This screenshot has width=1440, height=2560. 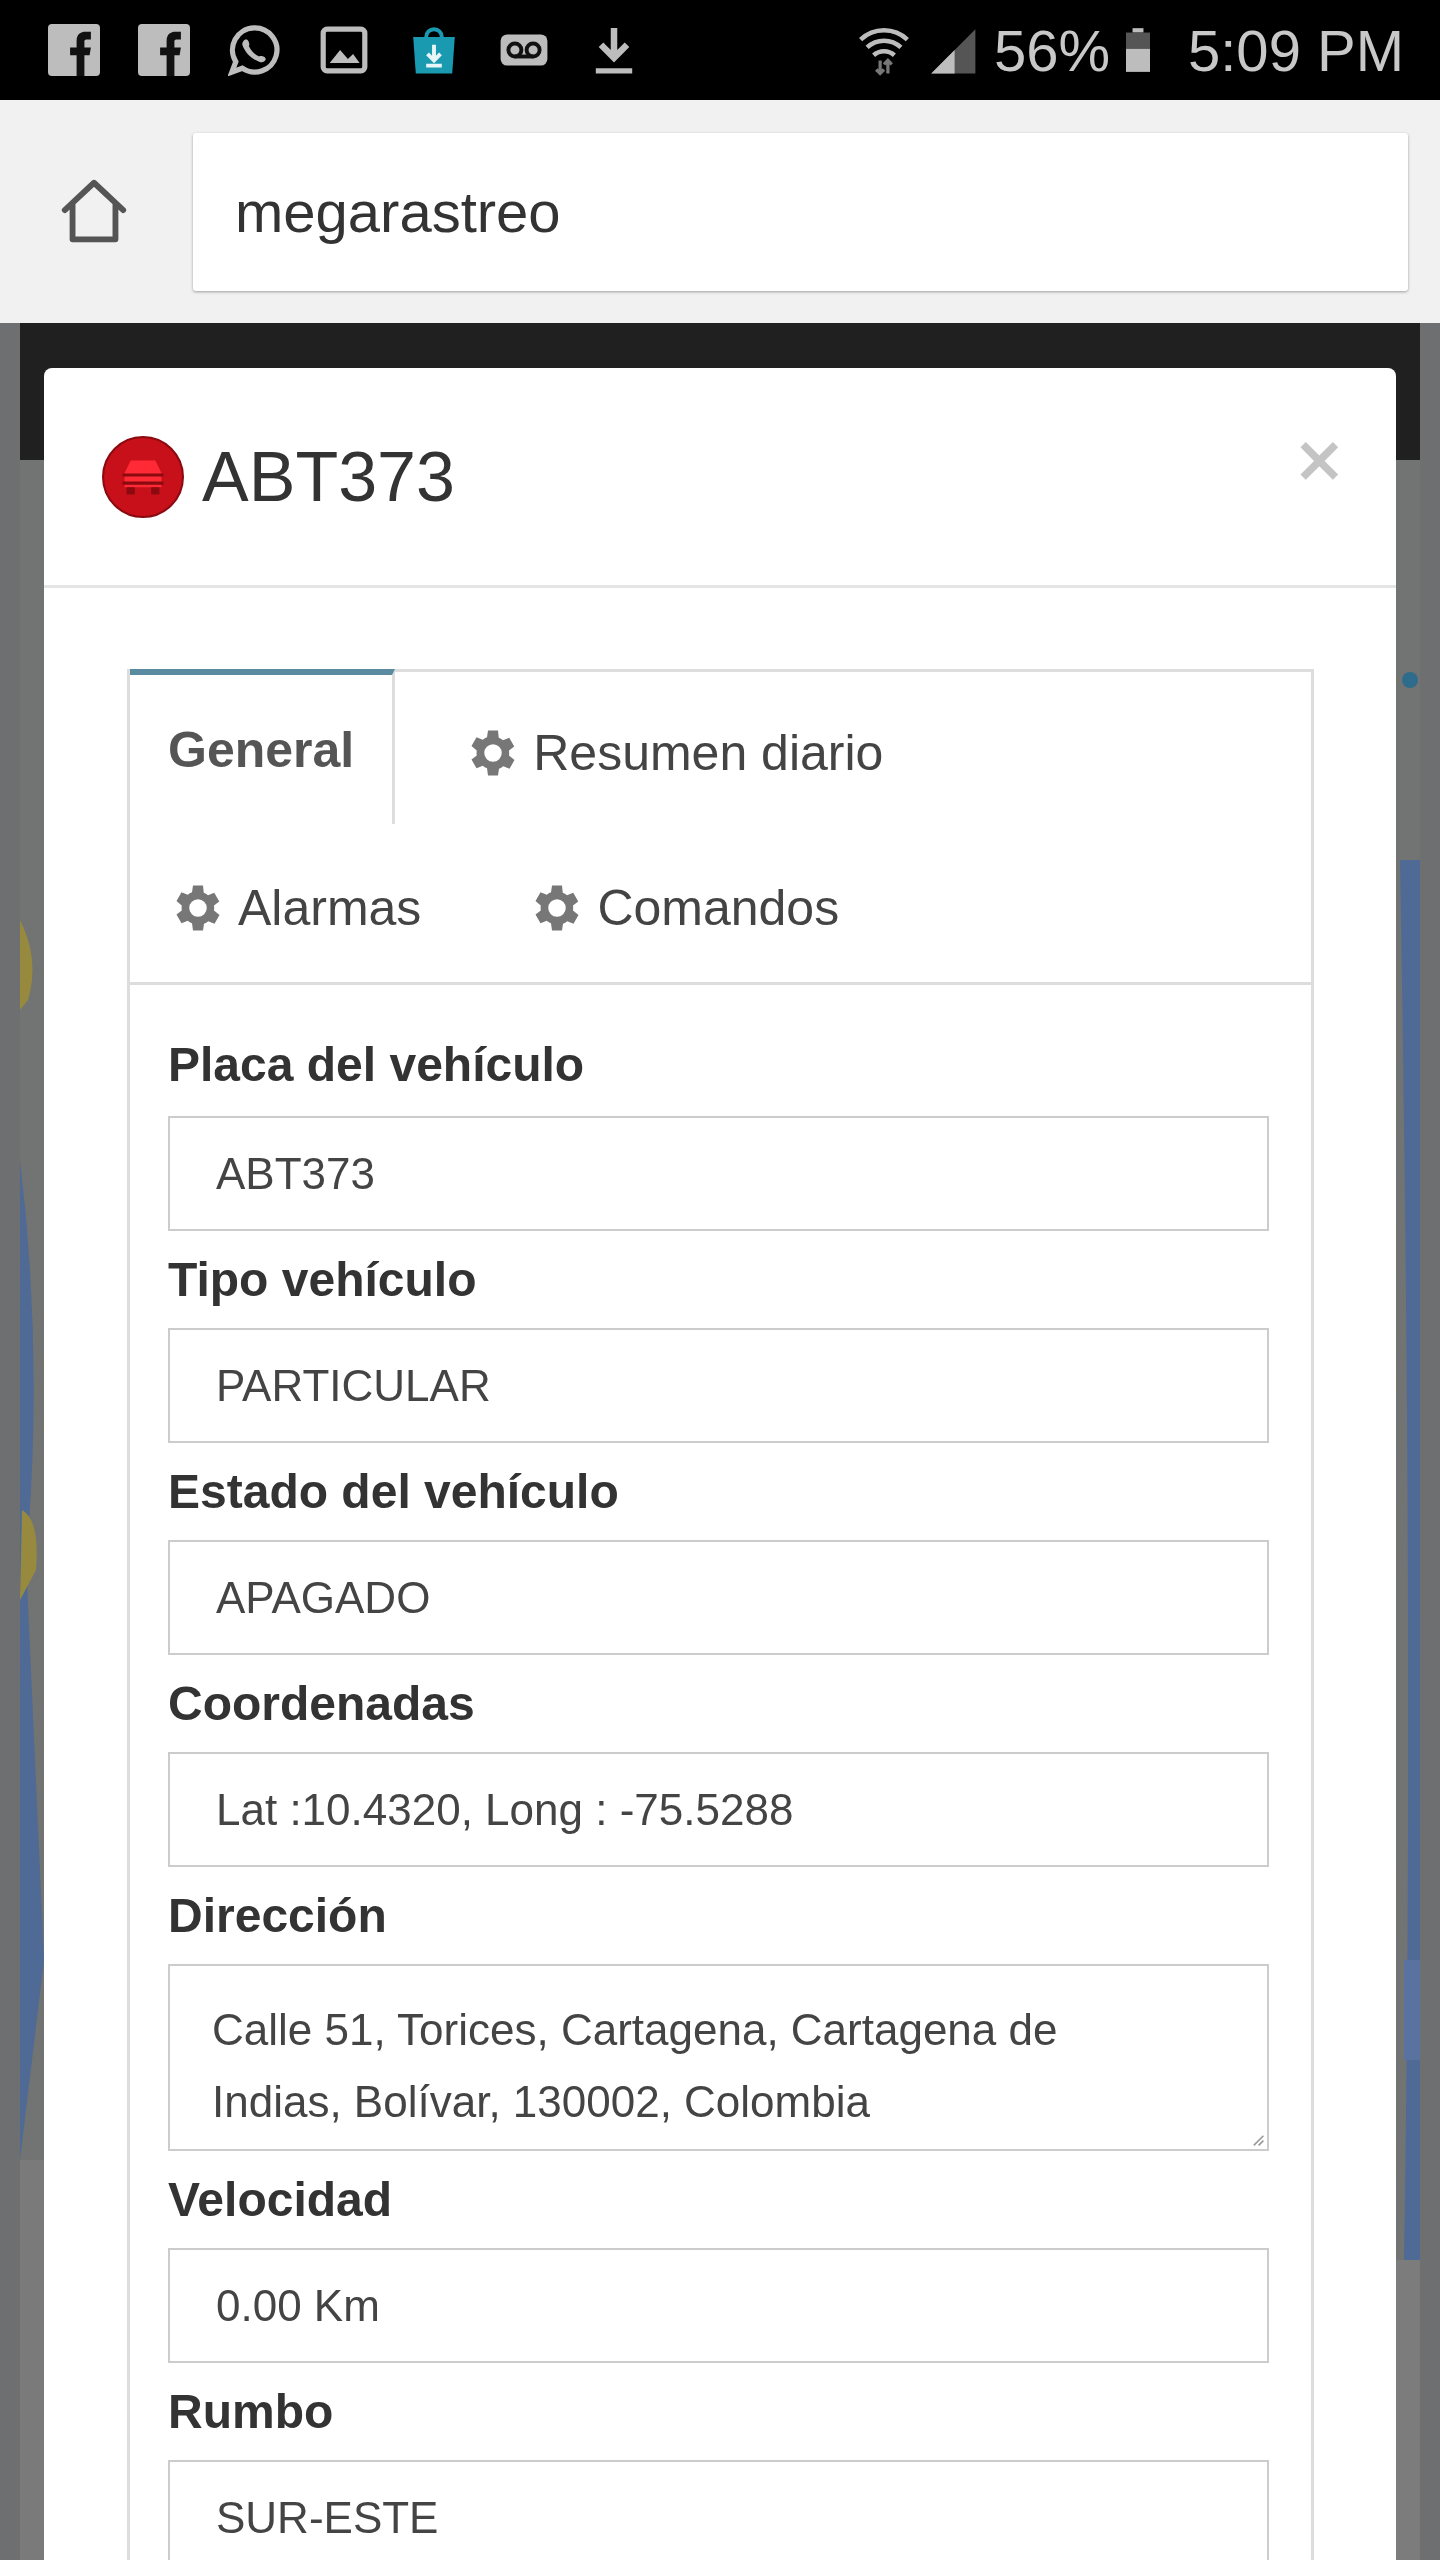 What do you see at coordinates (322, 1704) in the screenshot?
I see `field-label: Coordenadas` at bounding box center [322, 1704].